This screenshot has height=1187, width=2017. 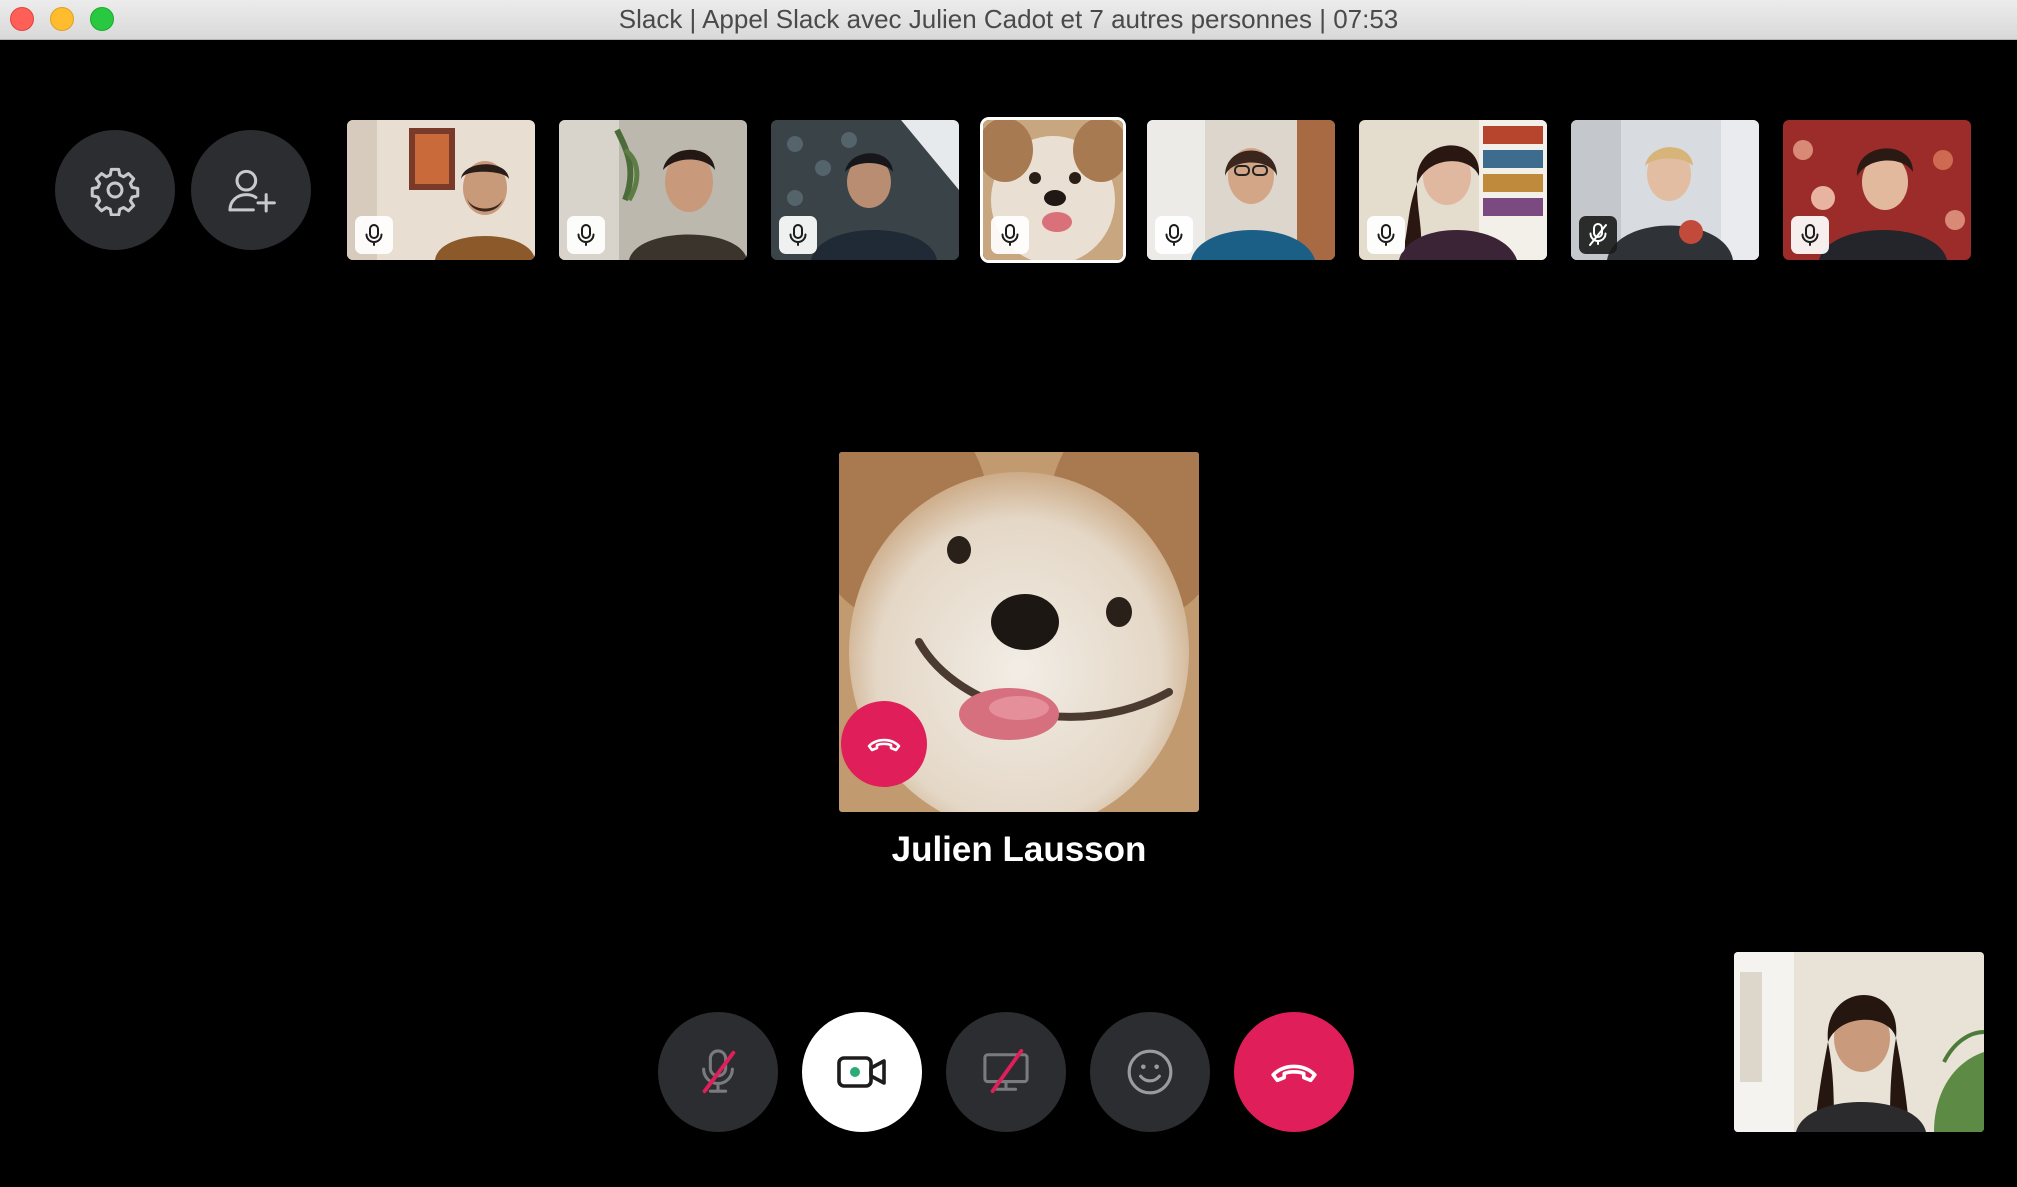 I want to click on speaker-hangup-button, so click(x=884, y=744).